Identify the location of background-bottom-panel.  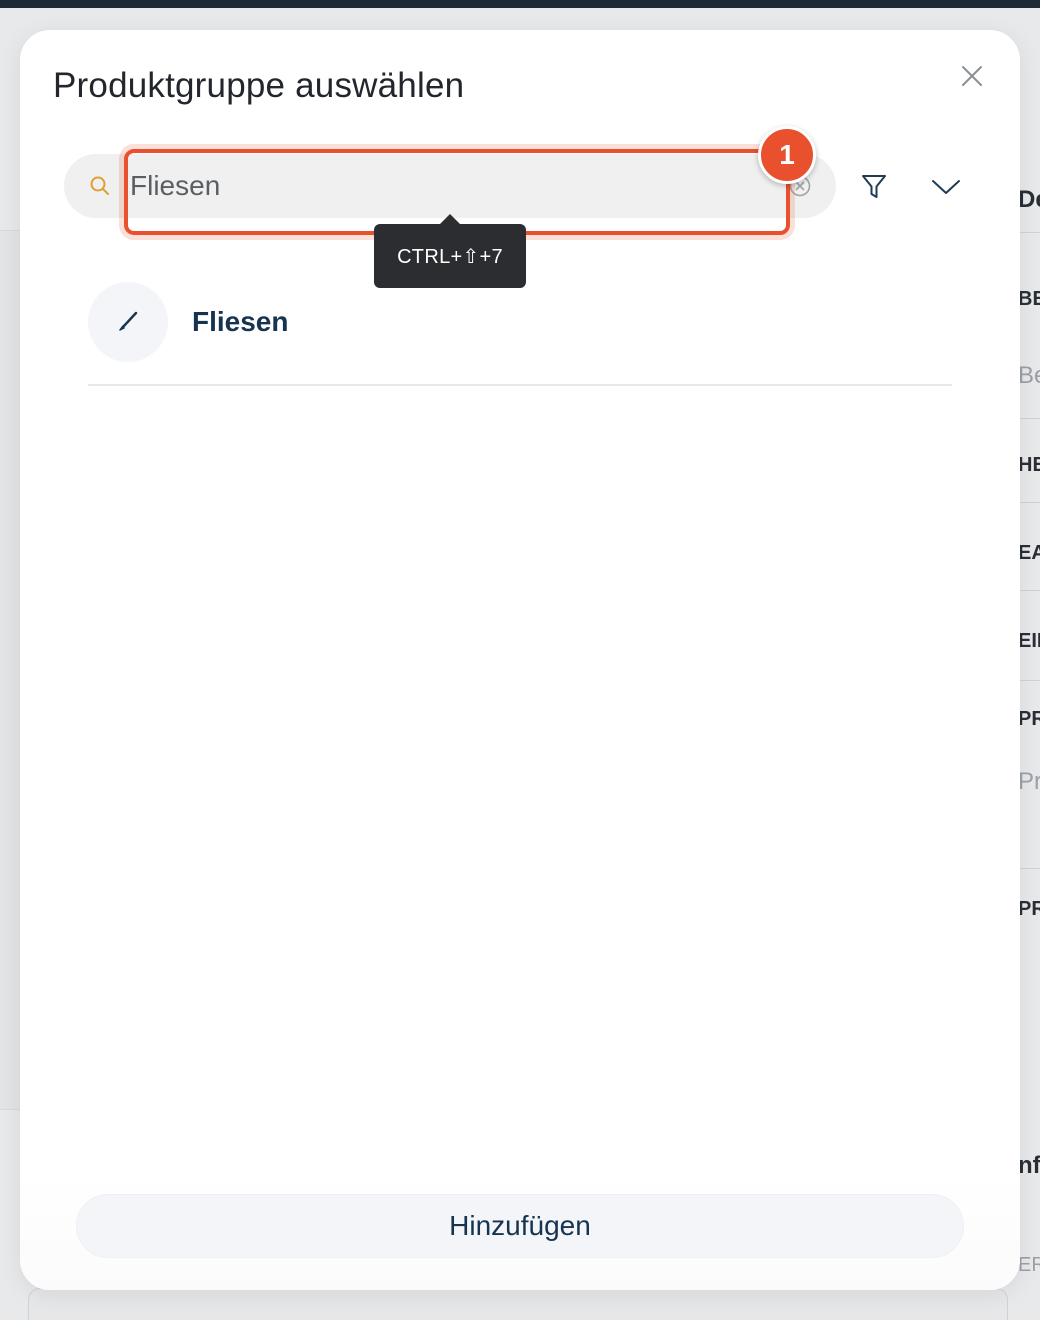
(518, 1304).